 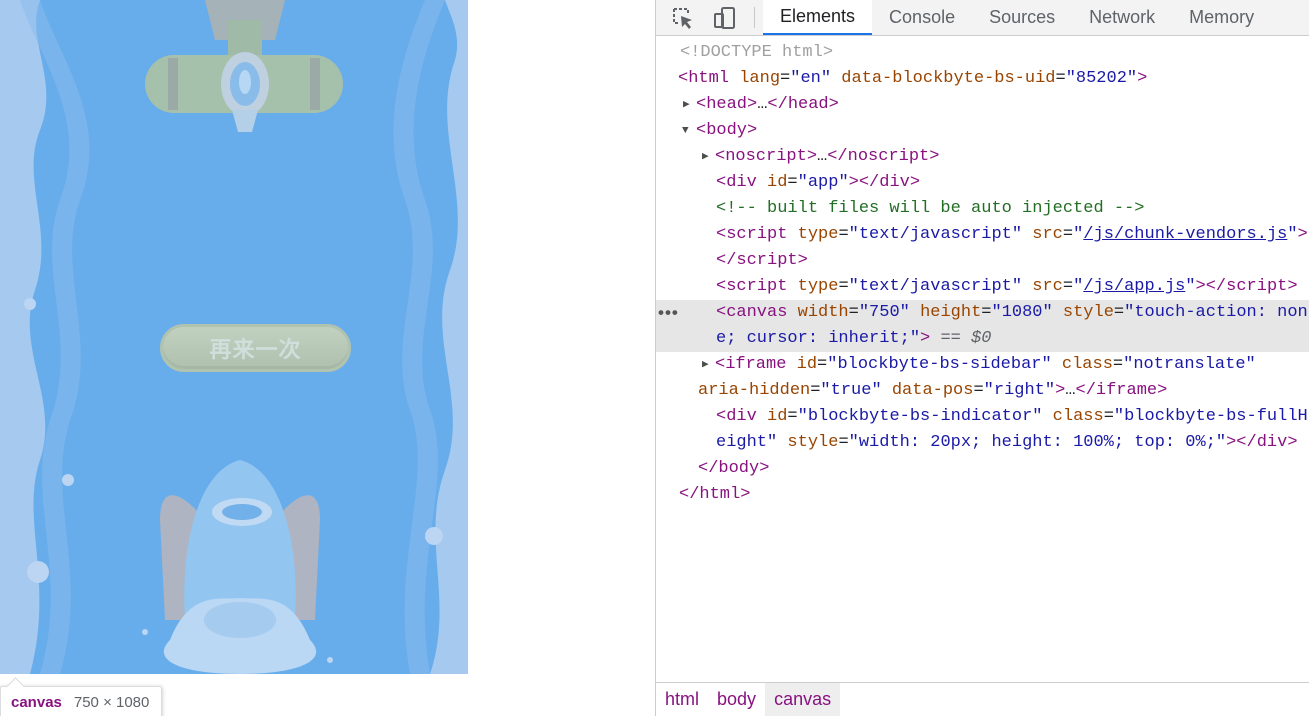 I want to click on attr-value: true, so click(x=851, y=390).